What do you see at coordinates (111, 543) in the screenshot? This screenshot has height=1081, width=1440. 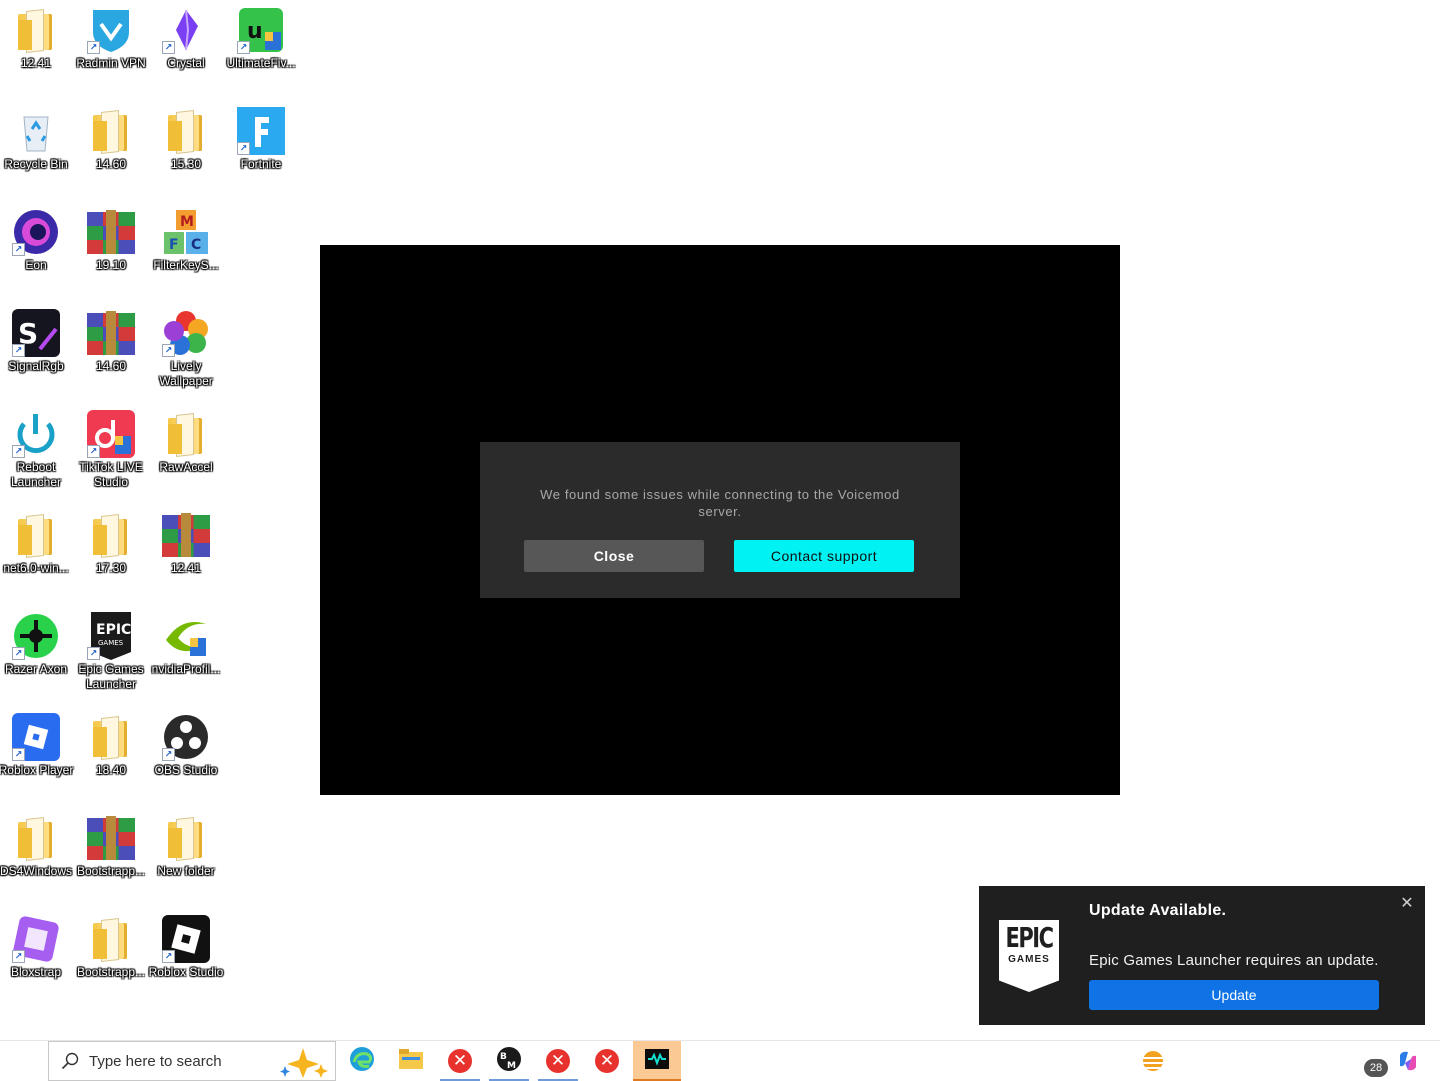 I see `desktop-icon: 17.30` at bounding box center [111, 543].